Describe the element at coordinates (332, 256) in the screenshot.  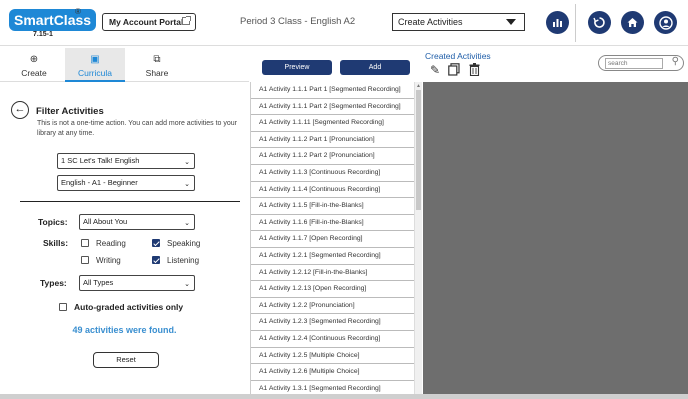
I see `activity-list-item: A1 Activity 1.2.1 [Segmented Recording]` at that location.